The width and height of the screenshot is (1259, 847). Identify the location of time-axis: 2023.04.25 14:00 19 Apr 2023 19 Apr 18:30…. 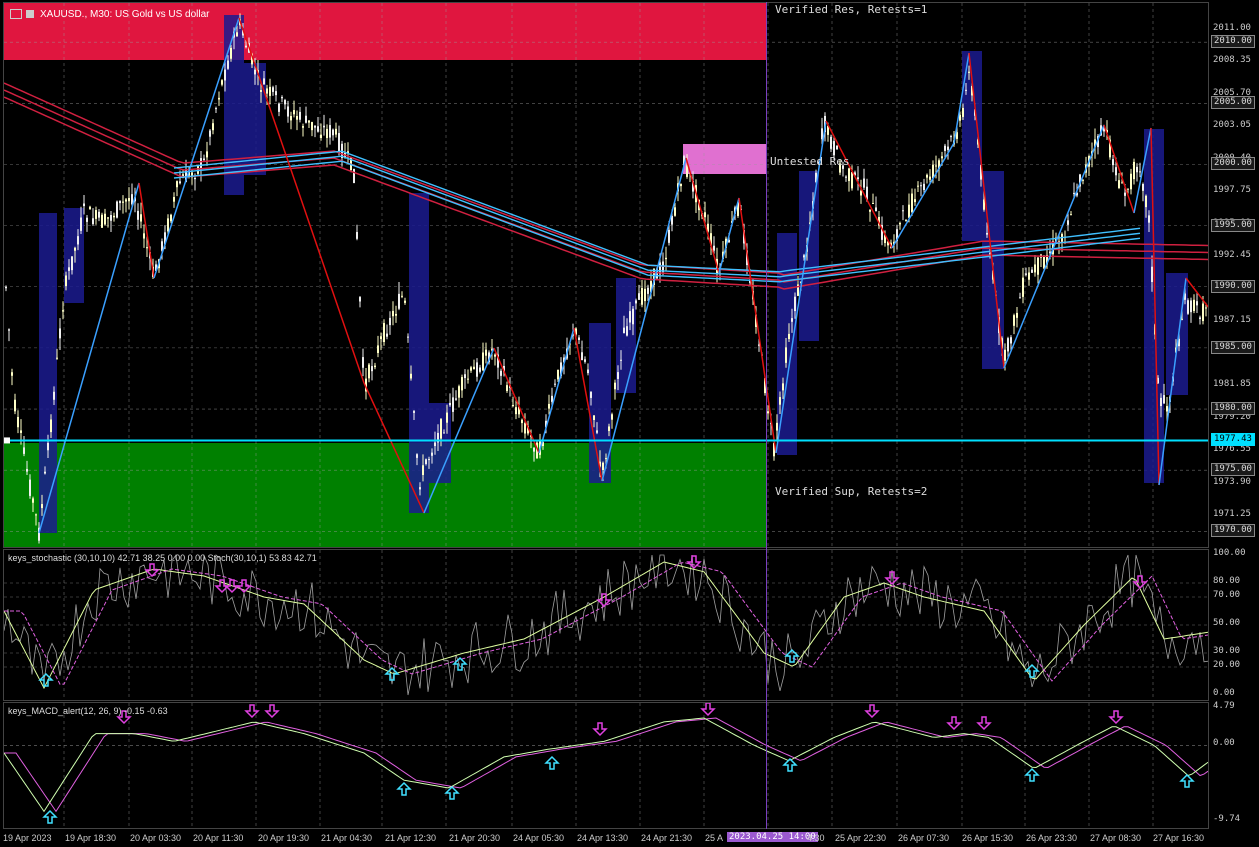
(629, 838).